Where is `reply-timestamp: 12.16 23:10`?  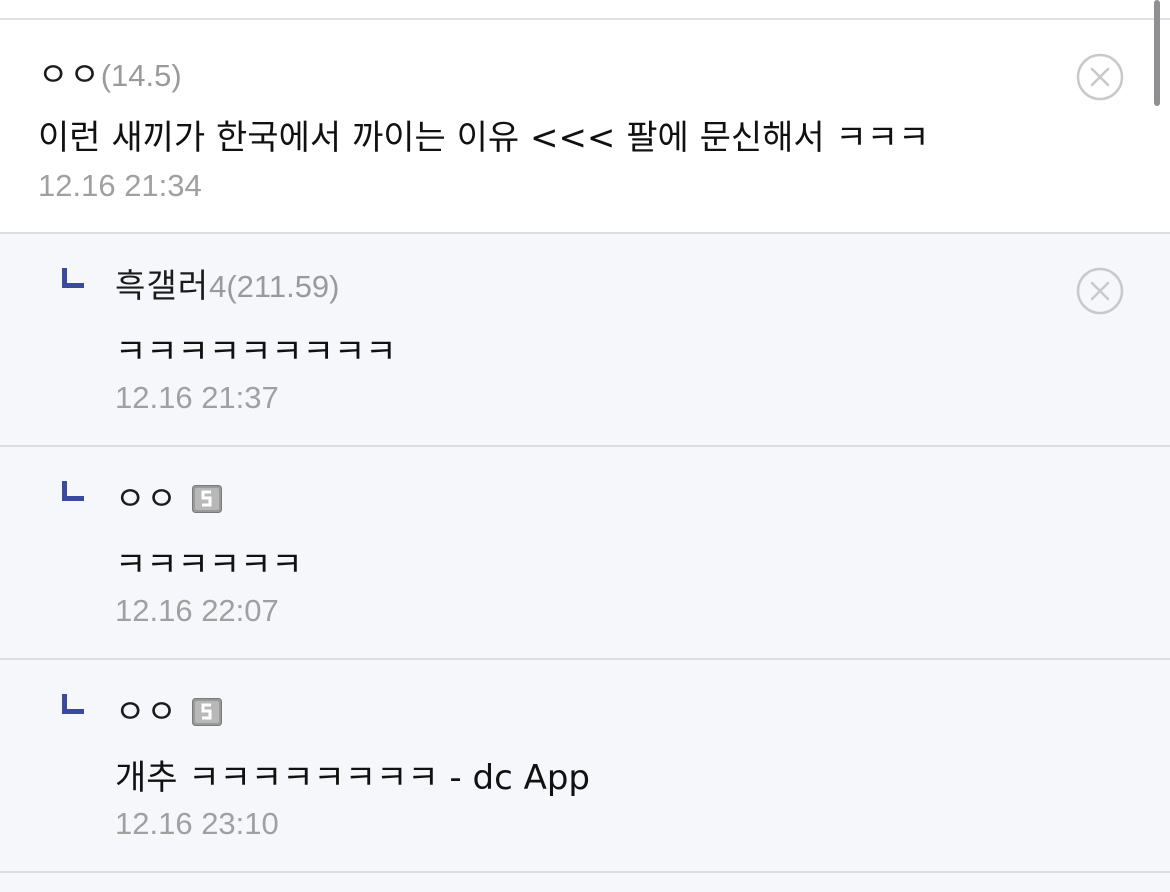 reply-timestamp: 12.16 23:10 is located at coordinates (197, 823).